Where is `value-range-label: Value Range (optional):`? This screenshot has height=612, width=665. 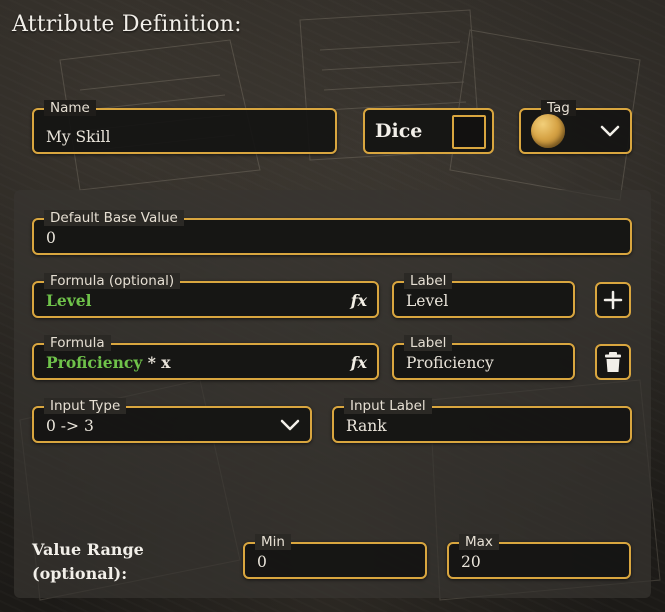 value-range-label: Value Range (optional): is located at coordinates (88, 562).